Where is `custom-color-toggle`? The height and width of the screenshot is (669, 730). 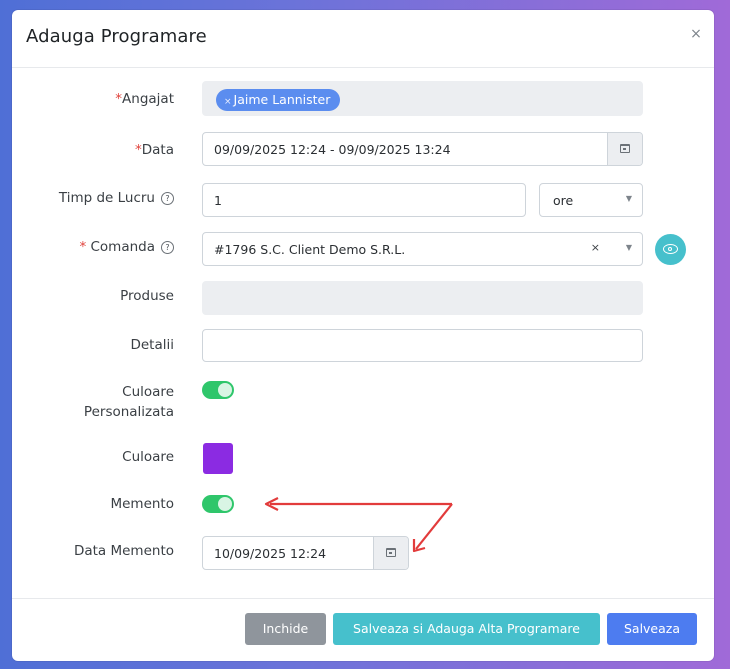 custom-color-toggle is located at coordinates (218, 390).